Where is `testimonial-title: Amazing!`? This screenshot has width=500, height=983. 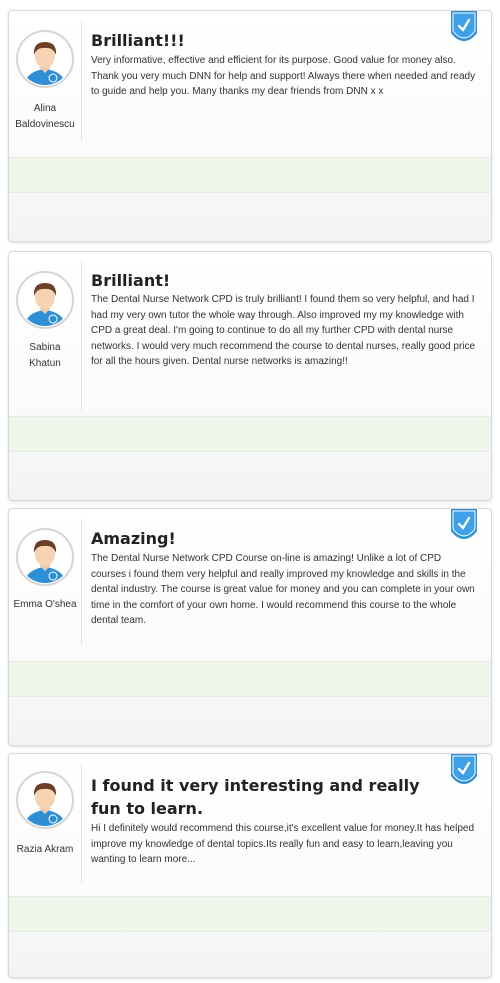
testimonial-title: Amazing! is located at coordinates (133, 538).